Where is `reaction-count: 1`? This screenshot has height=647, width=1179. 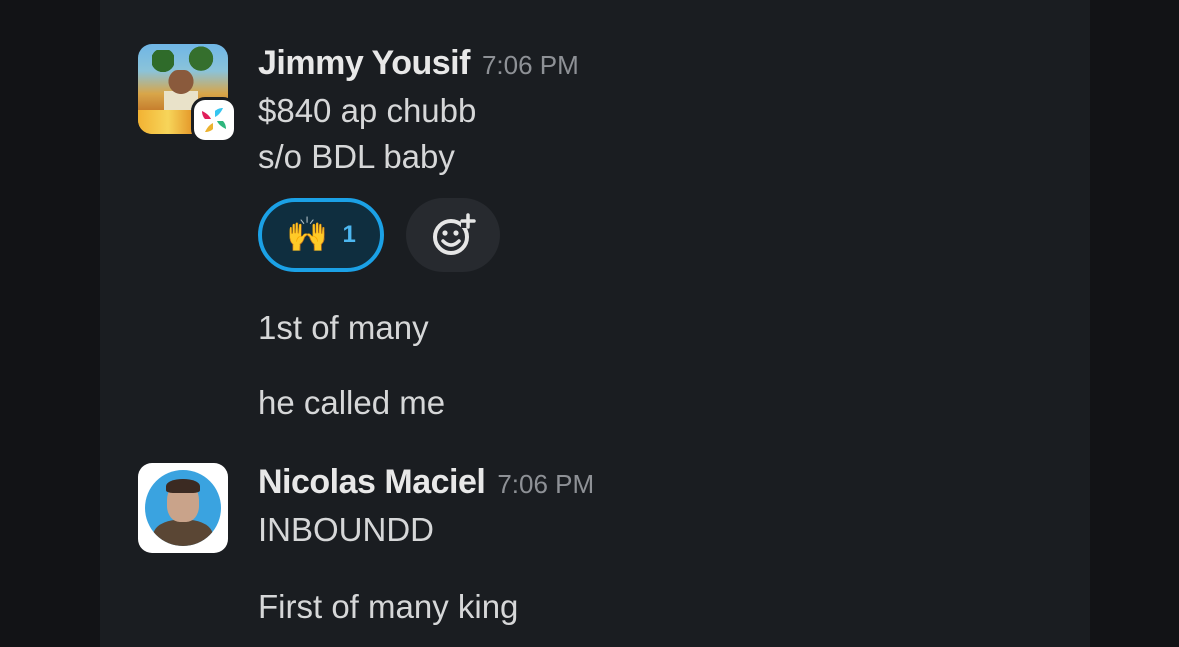 reaction-count: 1 is located at coordinates (349, 234).